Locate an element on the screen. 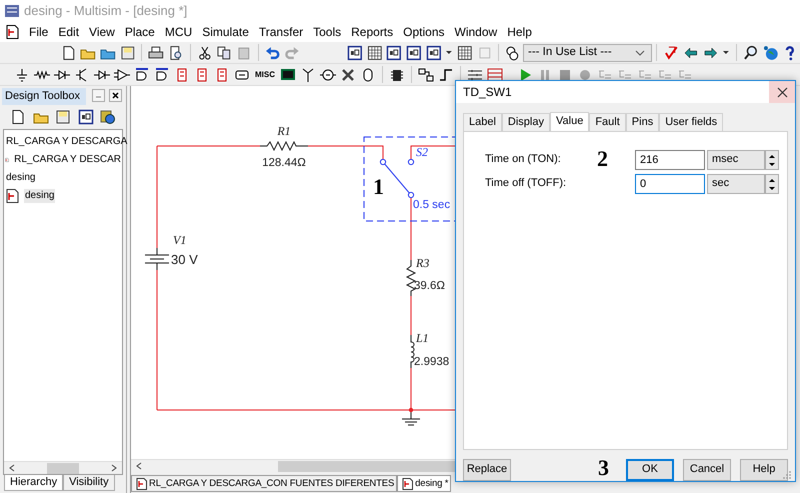 This screenshot has width=800, height=493. close-button is located at coordinates (782, 92).